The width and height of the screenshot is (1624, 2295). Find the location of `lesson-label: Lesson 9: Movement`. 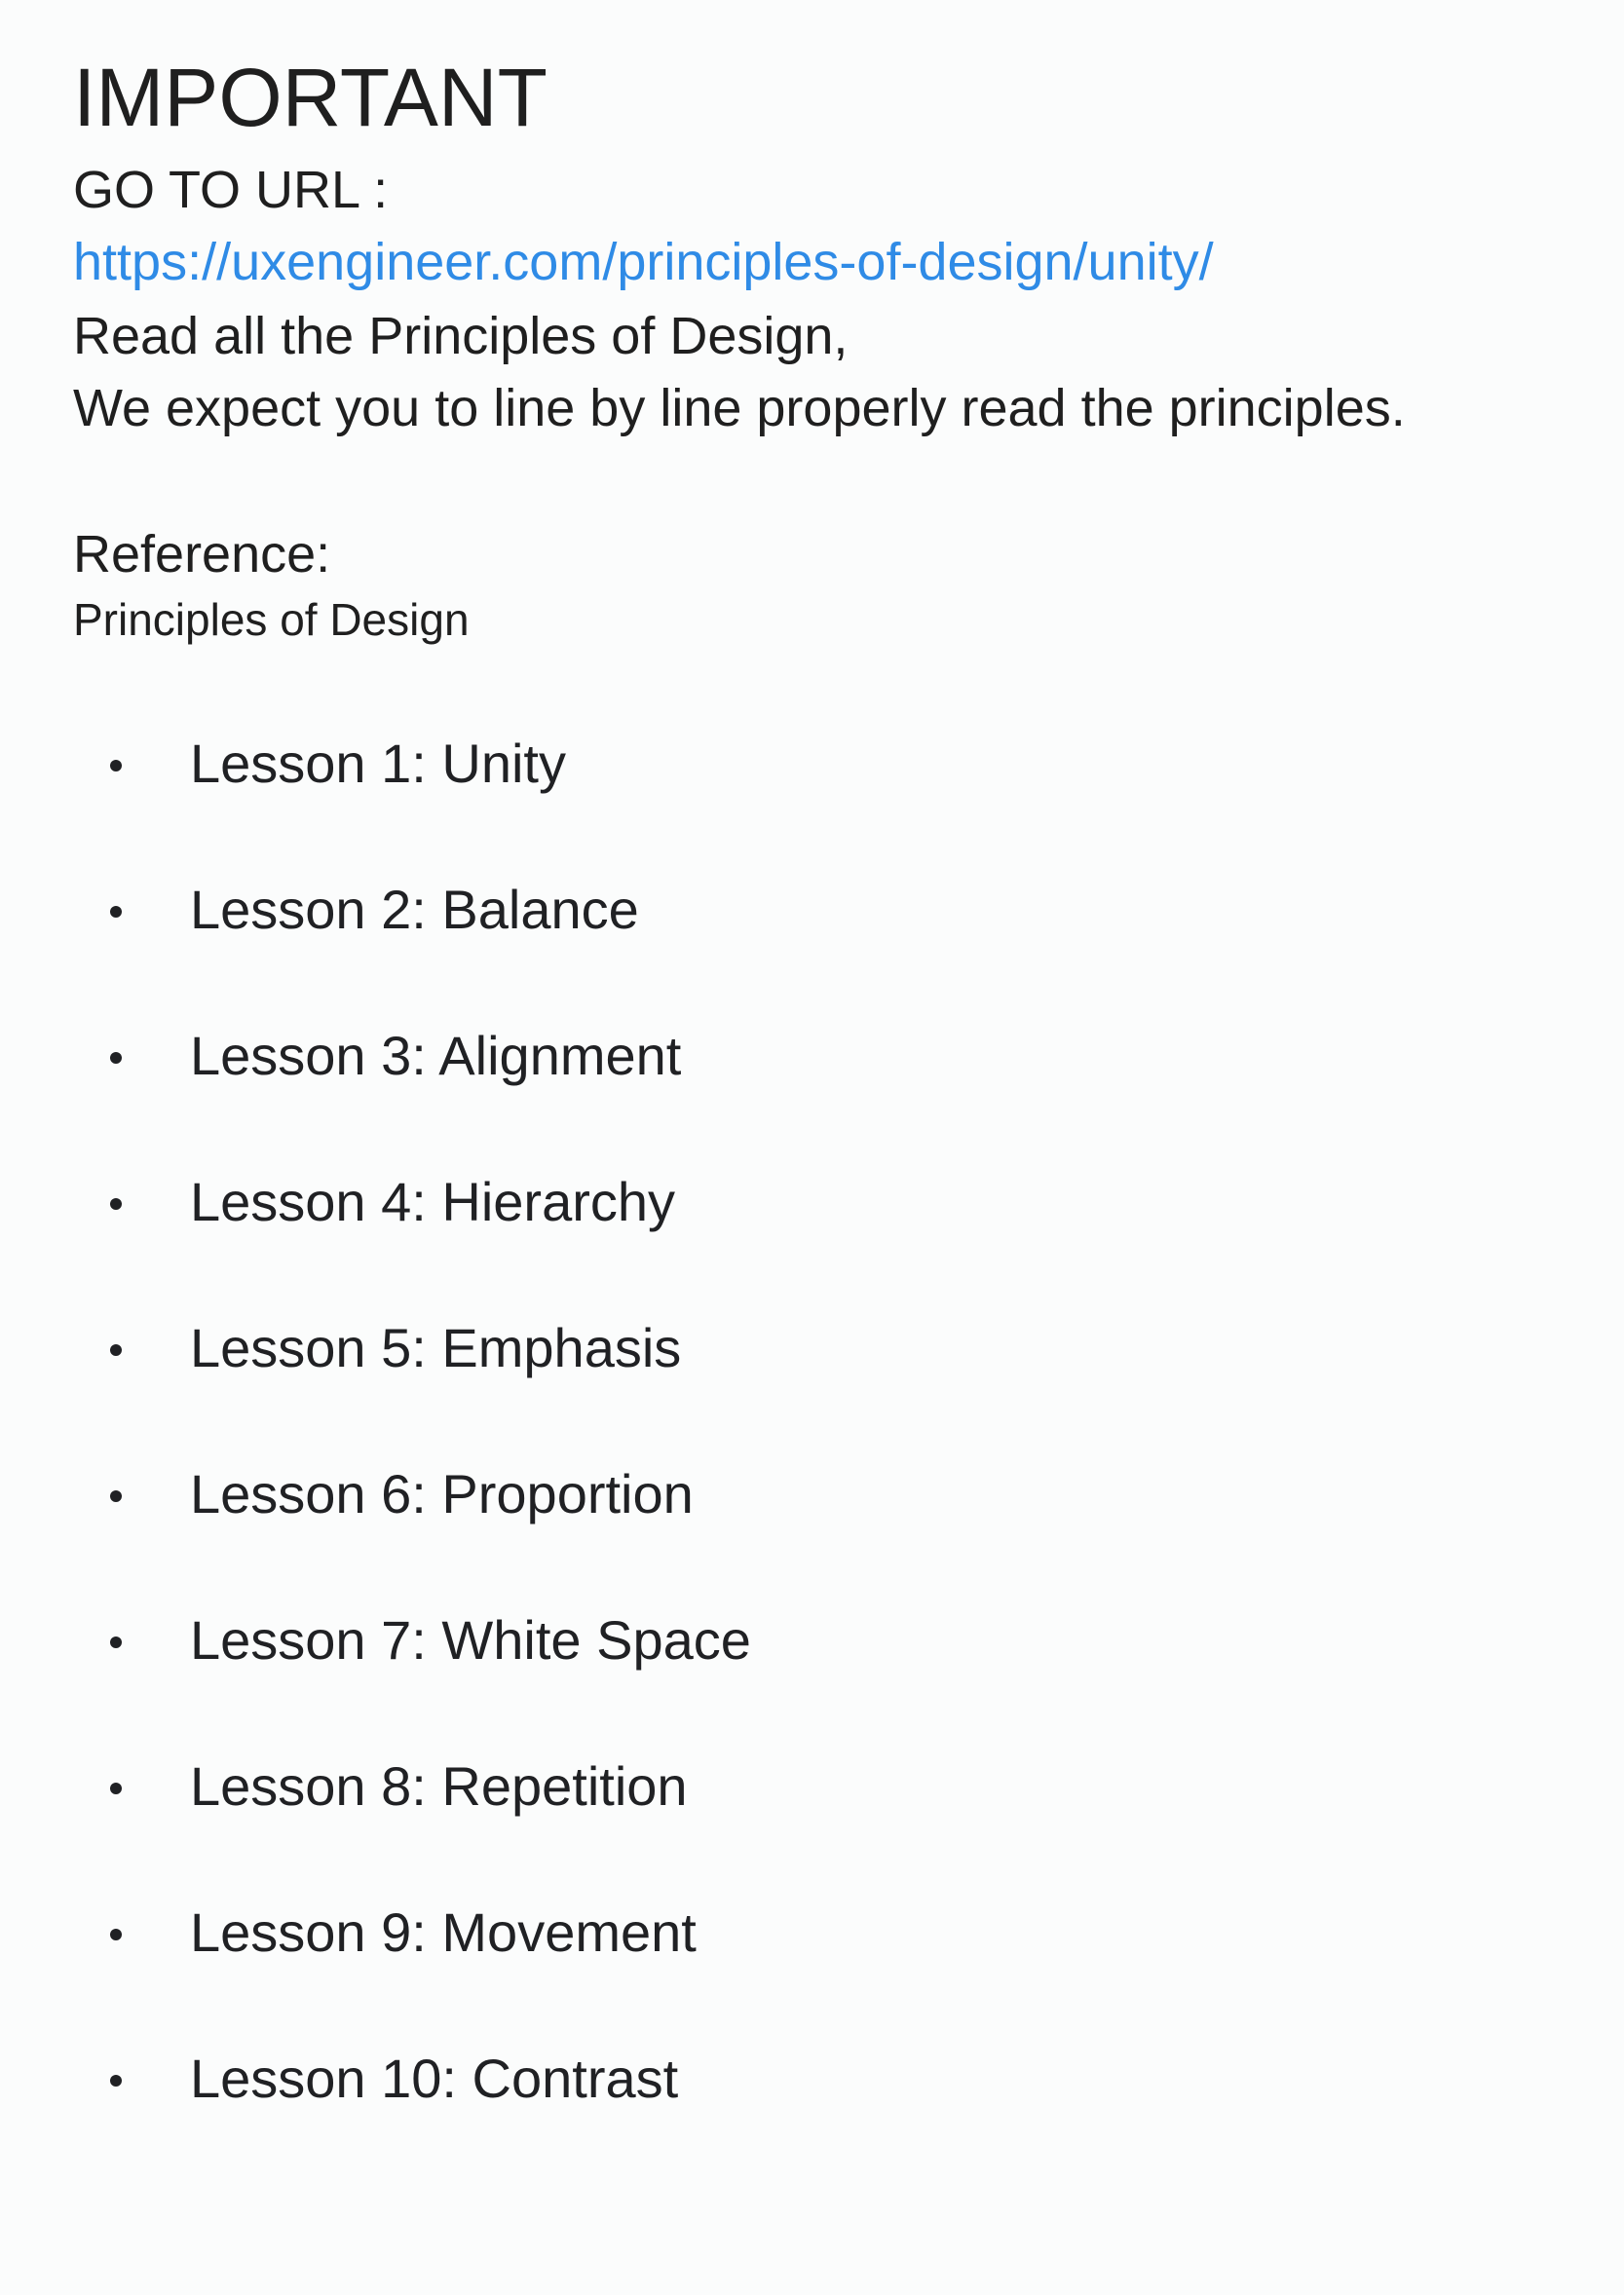

lesson-label: Lesson 9: Movement is located at coordinates (443, 1932).